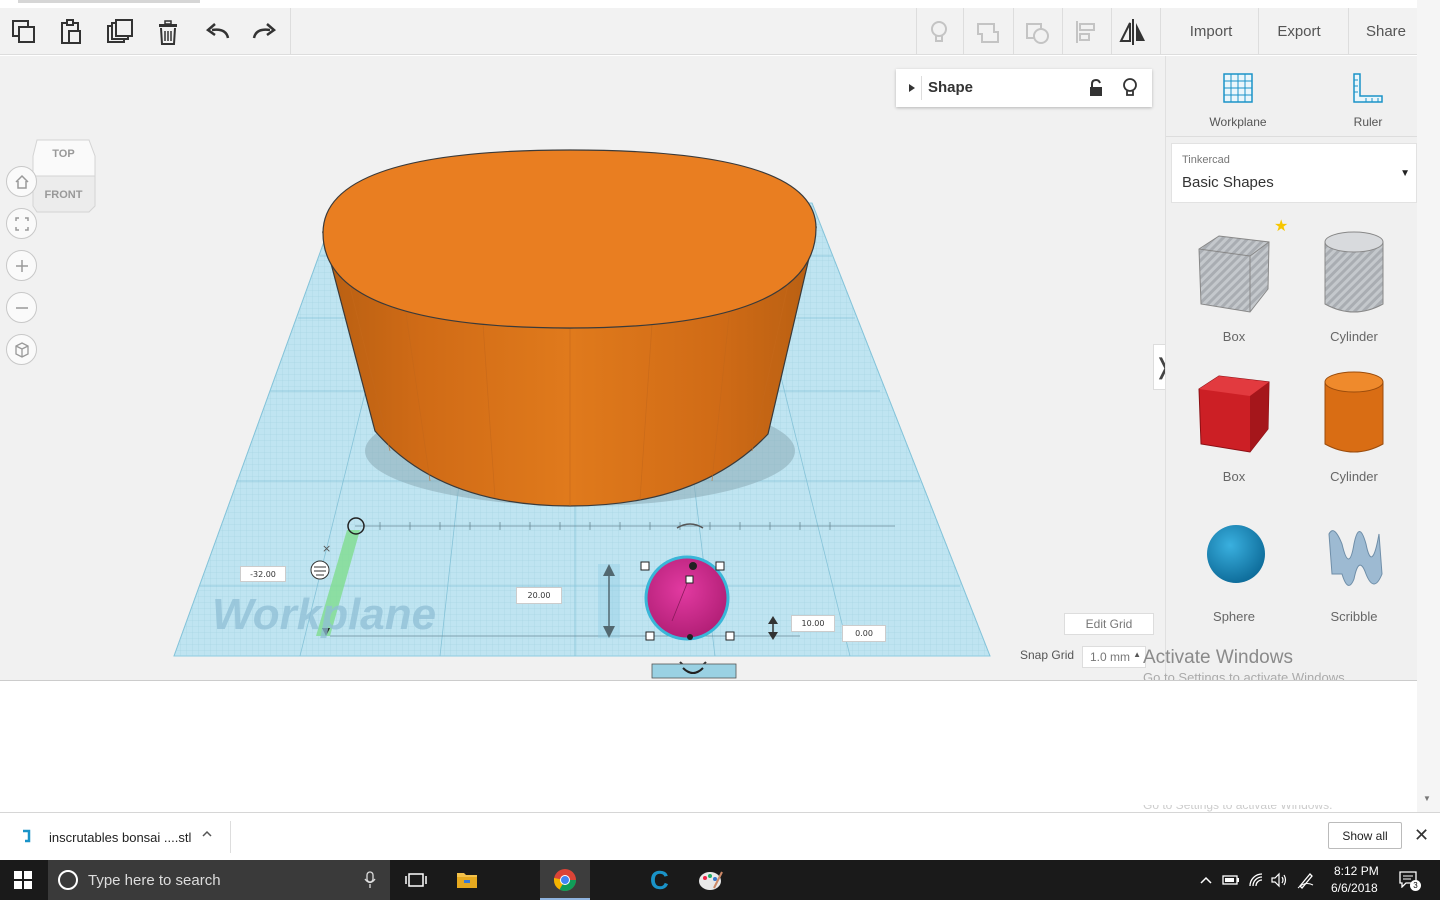 This screenshot has height=900, width=1440. I want to click on copy-icon, so click(24, 32).